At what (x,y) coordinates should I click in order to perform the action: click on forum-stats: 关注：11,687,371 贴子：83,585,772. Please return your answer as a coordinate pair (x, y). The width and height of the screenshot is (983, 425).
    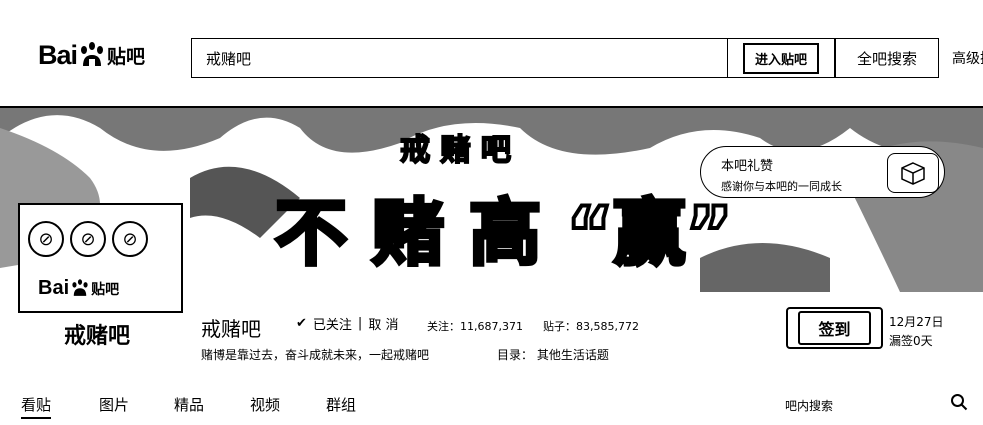
    Looking at the image, I should click on (533, 326).